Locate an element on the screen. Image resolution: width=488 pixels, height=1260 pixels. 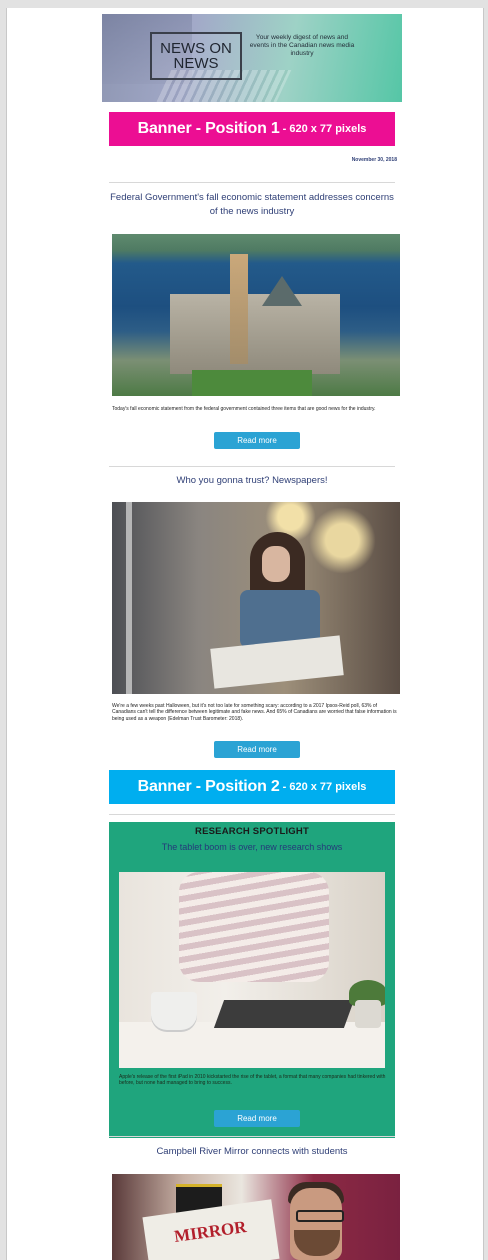
banner-2-dims: - 620 x 77 pixels is located at coordinates (324, 787).